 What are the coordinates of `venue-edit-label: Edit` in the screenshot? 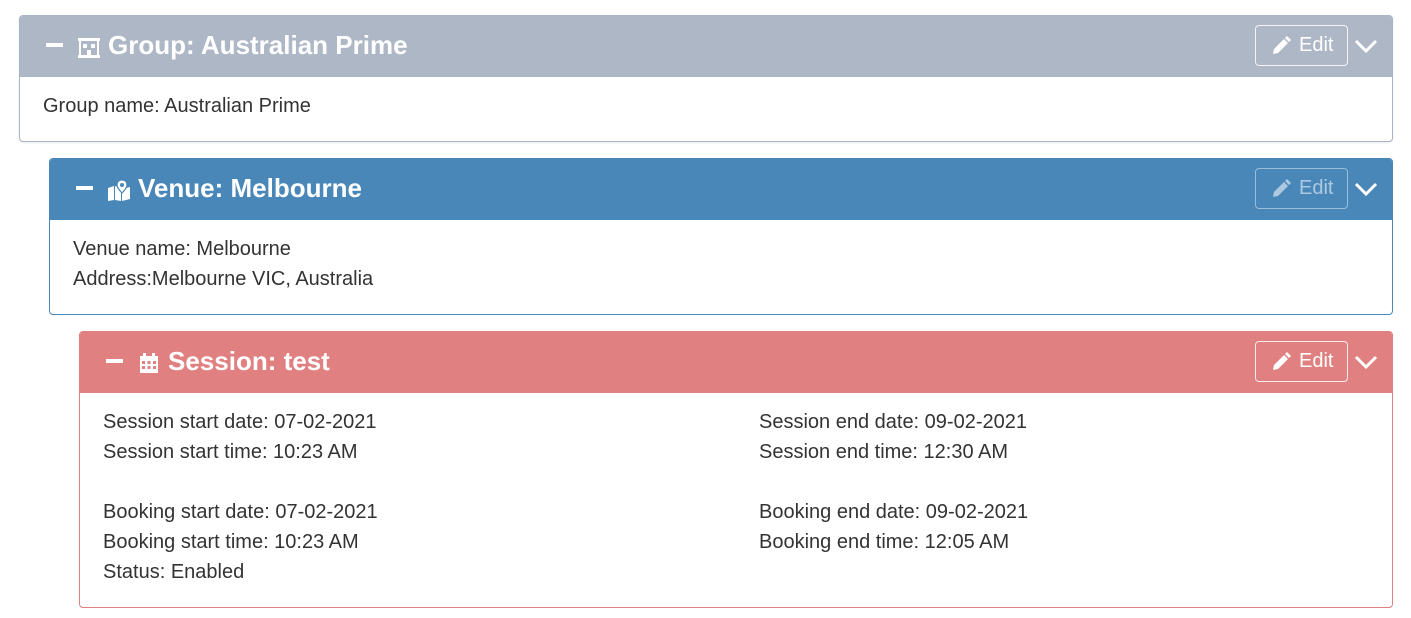 It's located at (1316, 188).